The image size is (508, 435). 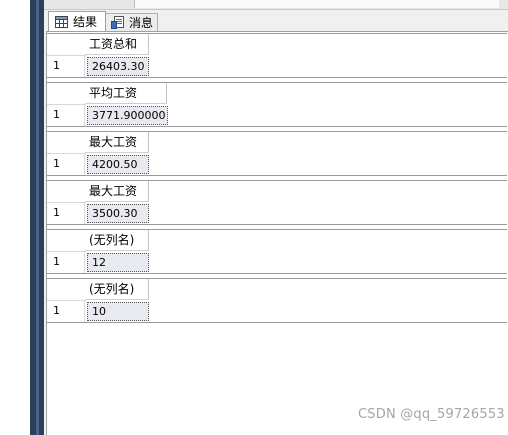 What do you see at coordinates (277, 153) in the screenshot?
I see `result-grid: 最大工资 1 4200.50` at bounding box center [277, 153].